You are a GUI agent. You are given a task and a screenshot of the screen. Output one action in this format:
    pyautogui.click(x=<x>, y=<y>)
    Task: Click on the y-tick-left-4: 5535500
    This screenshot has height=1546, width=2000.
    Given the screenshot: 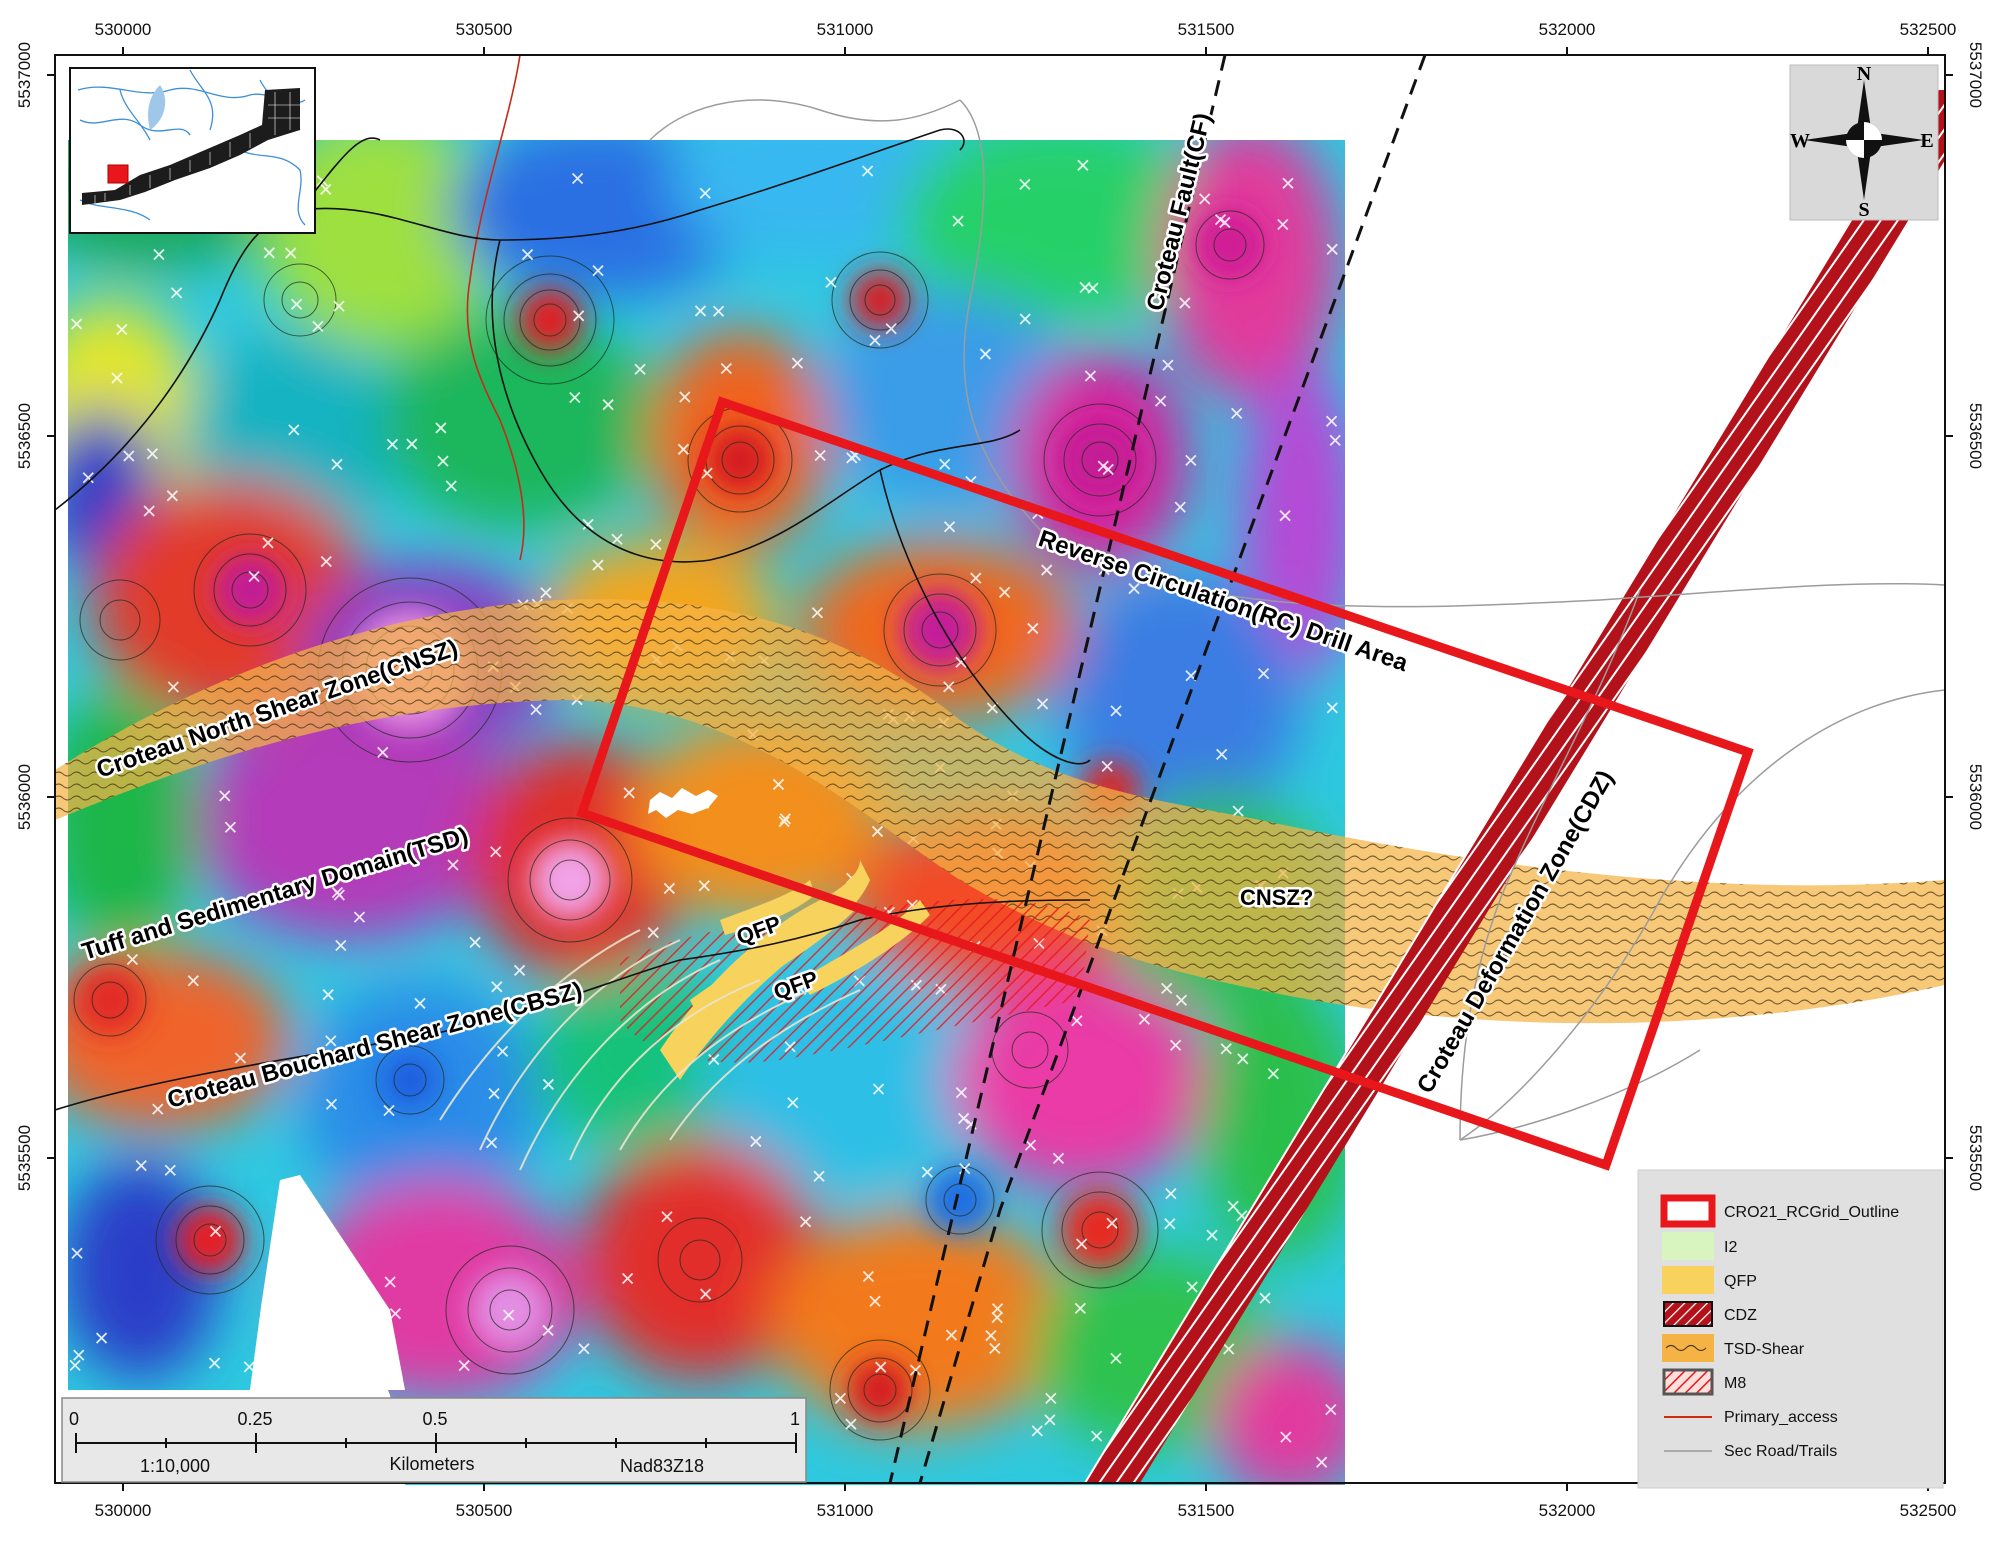 What is the action you would take?
    pyautogui.click(x=24, y=1158)
    